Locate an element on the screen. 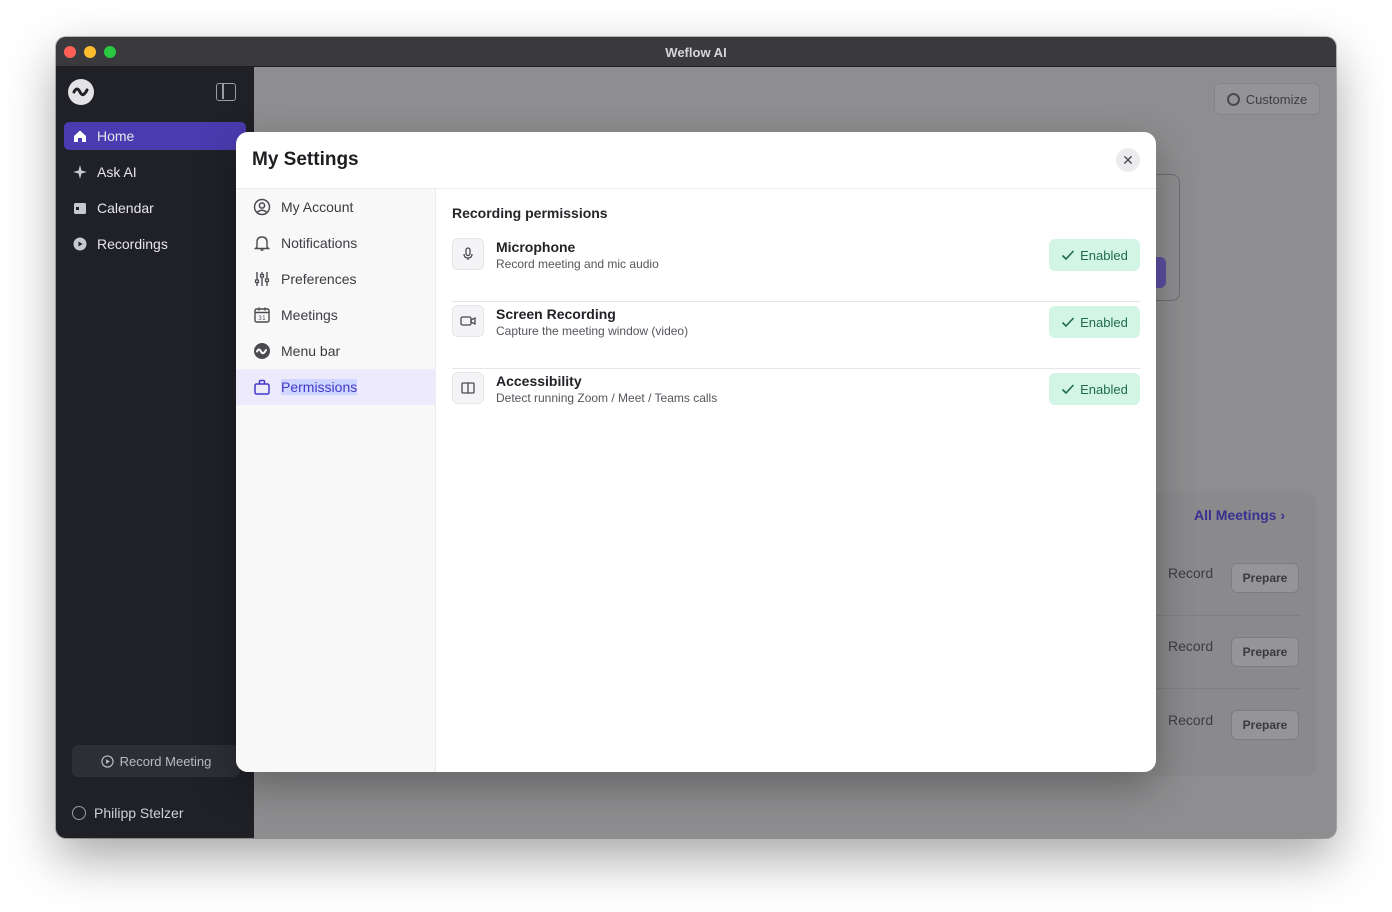 The width and height of the screenshot is (1392, 912). title-bar: Weflow AI is located at coordinates (696, 52).